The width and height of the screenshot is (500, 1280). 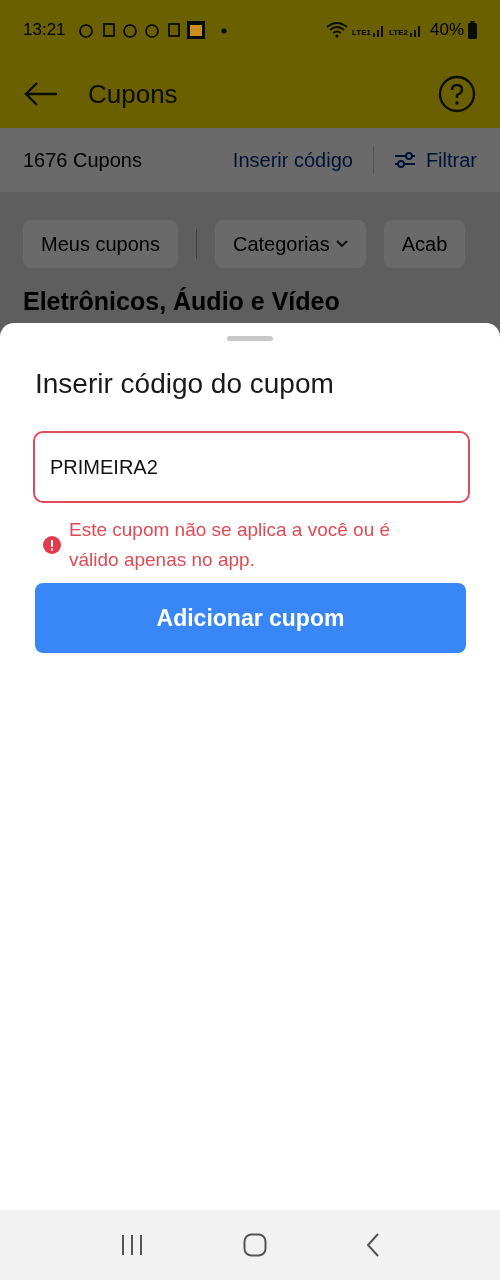 I want to click on sheet-handle, so click(x=250, y=338).